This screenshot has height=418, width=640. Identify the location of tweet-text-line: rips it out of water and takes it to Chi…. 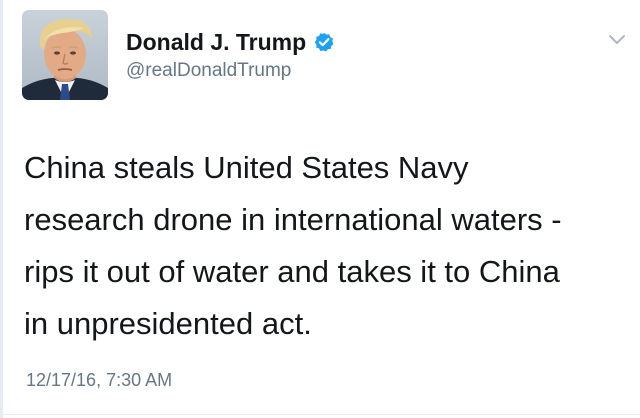
(292, 271).